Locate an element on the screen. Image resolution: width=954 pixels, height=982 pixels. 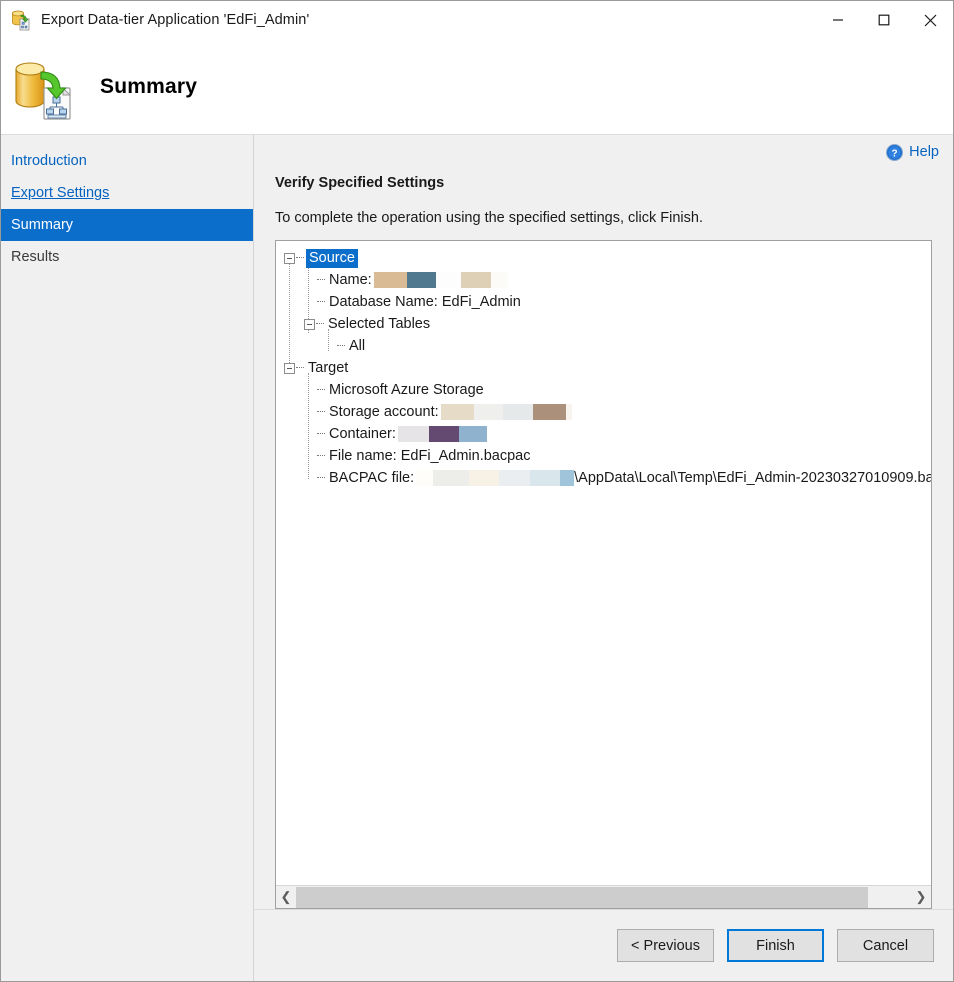
tree-node-label: Target is located at coordinates (328, 368).